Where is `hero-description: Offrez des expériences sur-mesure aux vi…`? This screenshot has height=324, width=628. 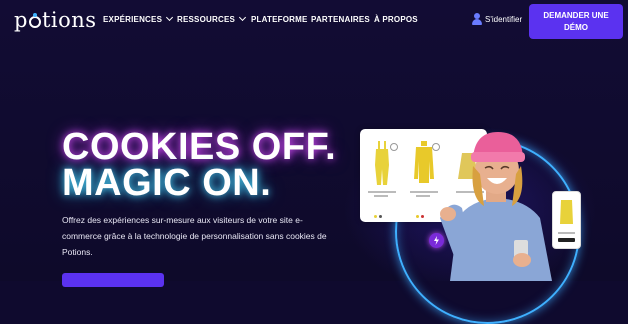
hero-description: Offrez des expériences sur-mesure aux vi… is located at coordinates (194, 236).